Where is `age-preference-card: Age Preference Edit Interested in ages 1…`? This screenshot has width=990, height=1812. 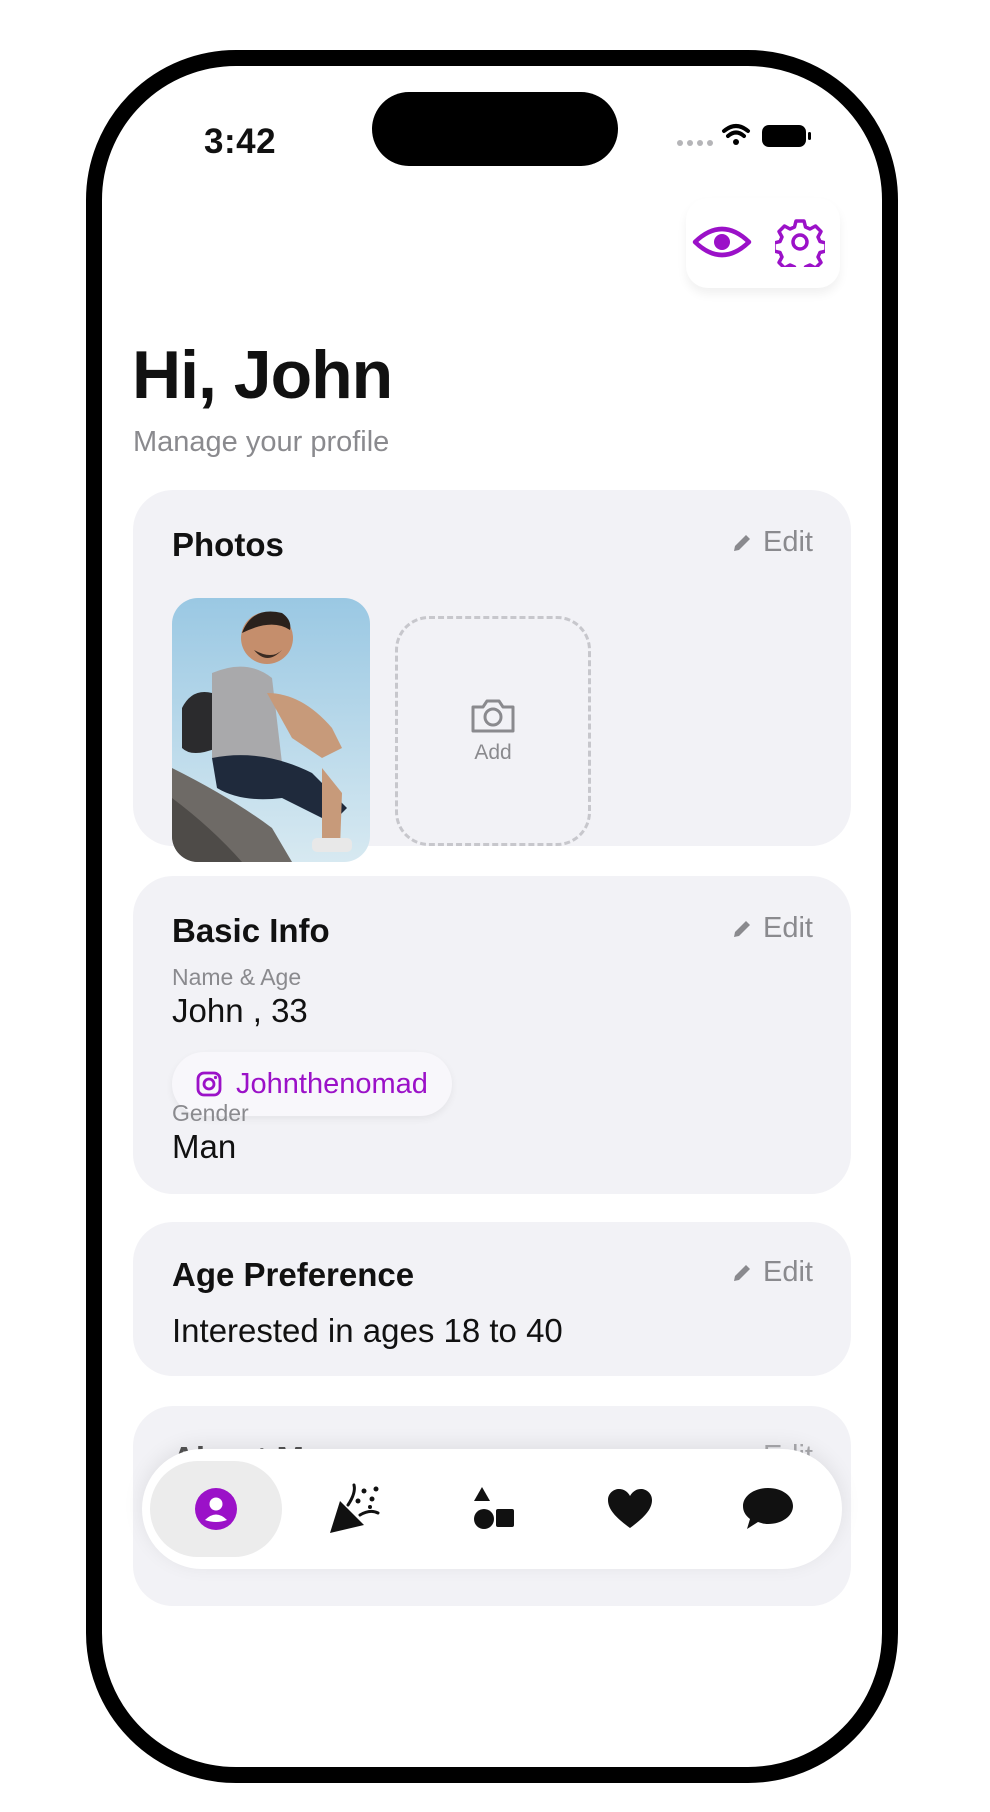
age-preference-card: Age Preference Edit Interested in ages 1… is located at coordinates (492, 1299).